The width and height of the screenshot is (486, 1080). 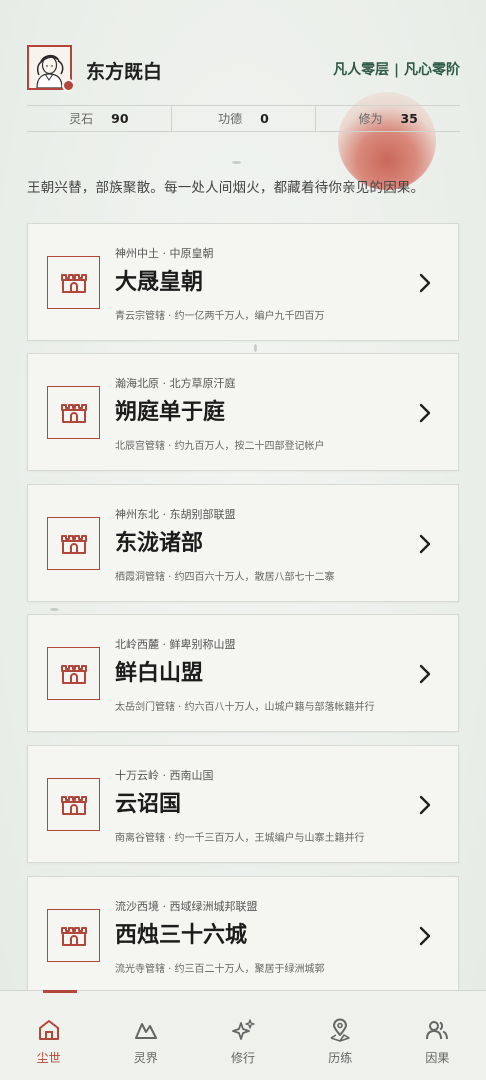 I want to click on profile-header: 东方既白 凡人零层 | 凡心零阶, so click(x=243, y=69).